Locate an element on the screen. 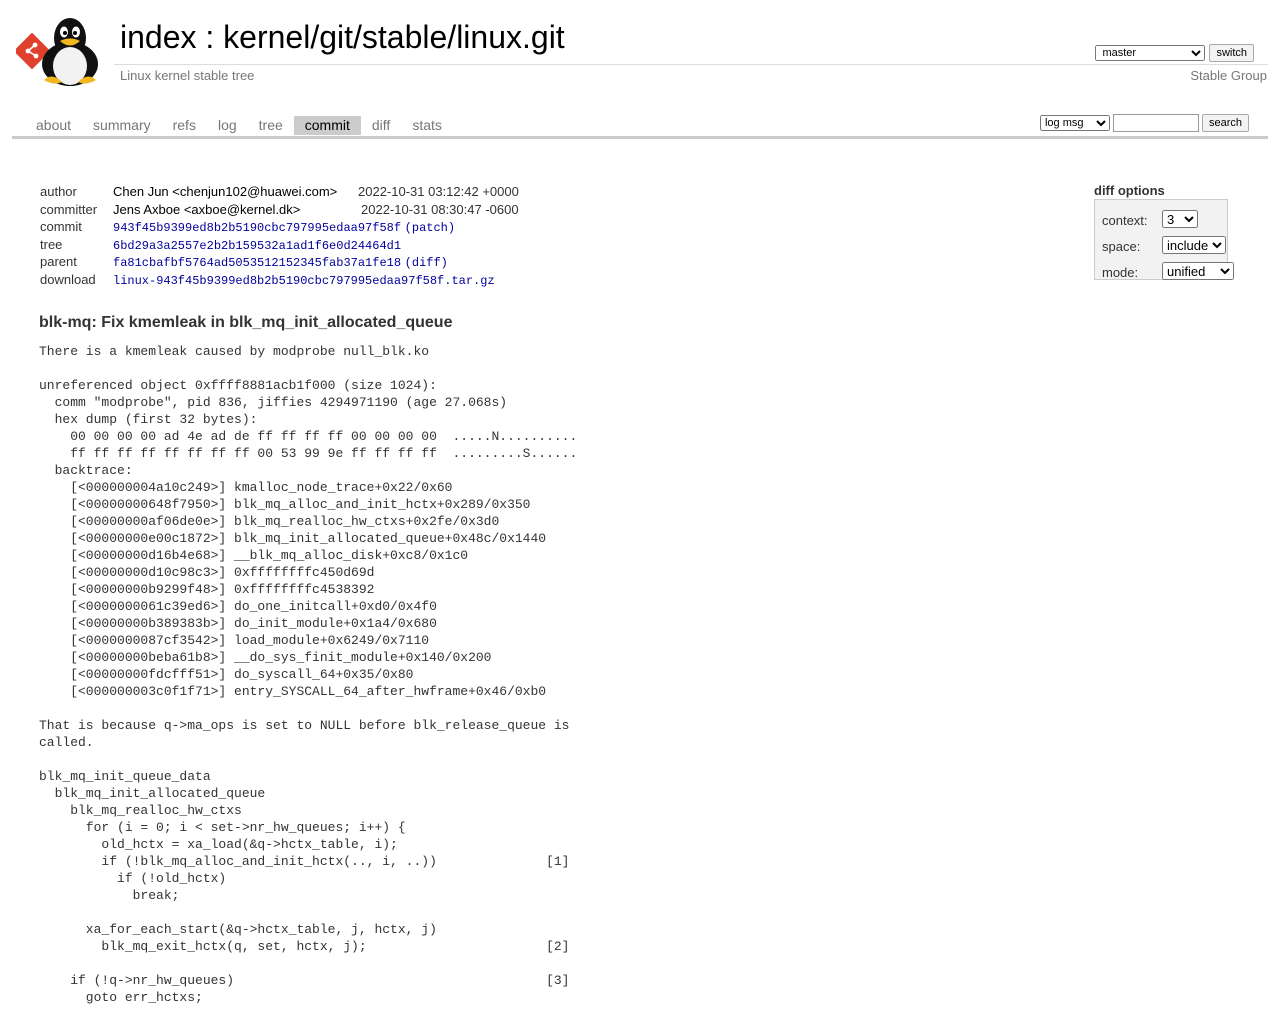  search-input is located at coordinates (1155, 123).